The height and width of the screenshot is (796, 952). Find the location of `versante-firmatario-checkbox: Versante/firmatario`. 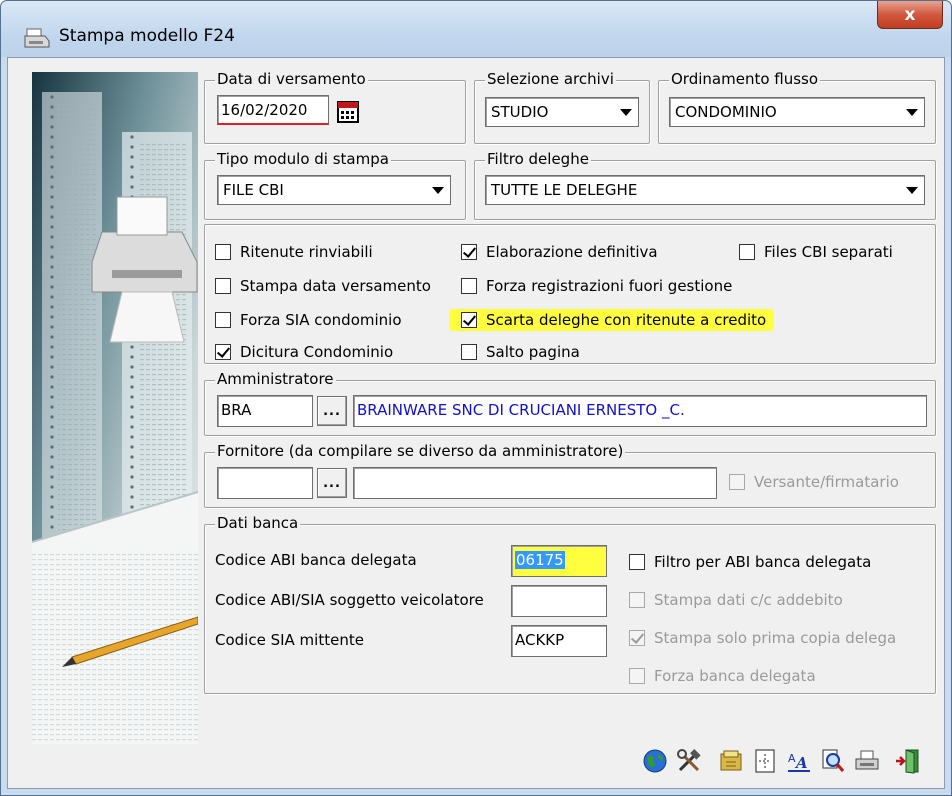

versante-firmatario-checkbox: Versante/firmatario is located at coordinates (814, 482).